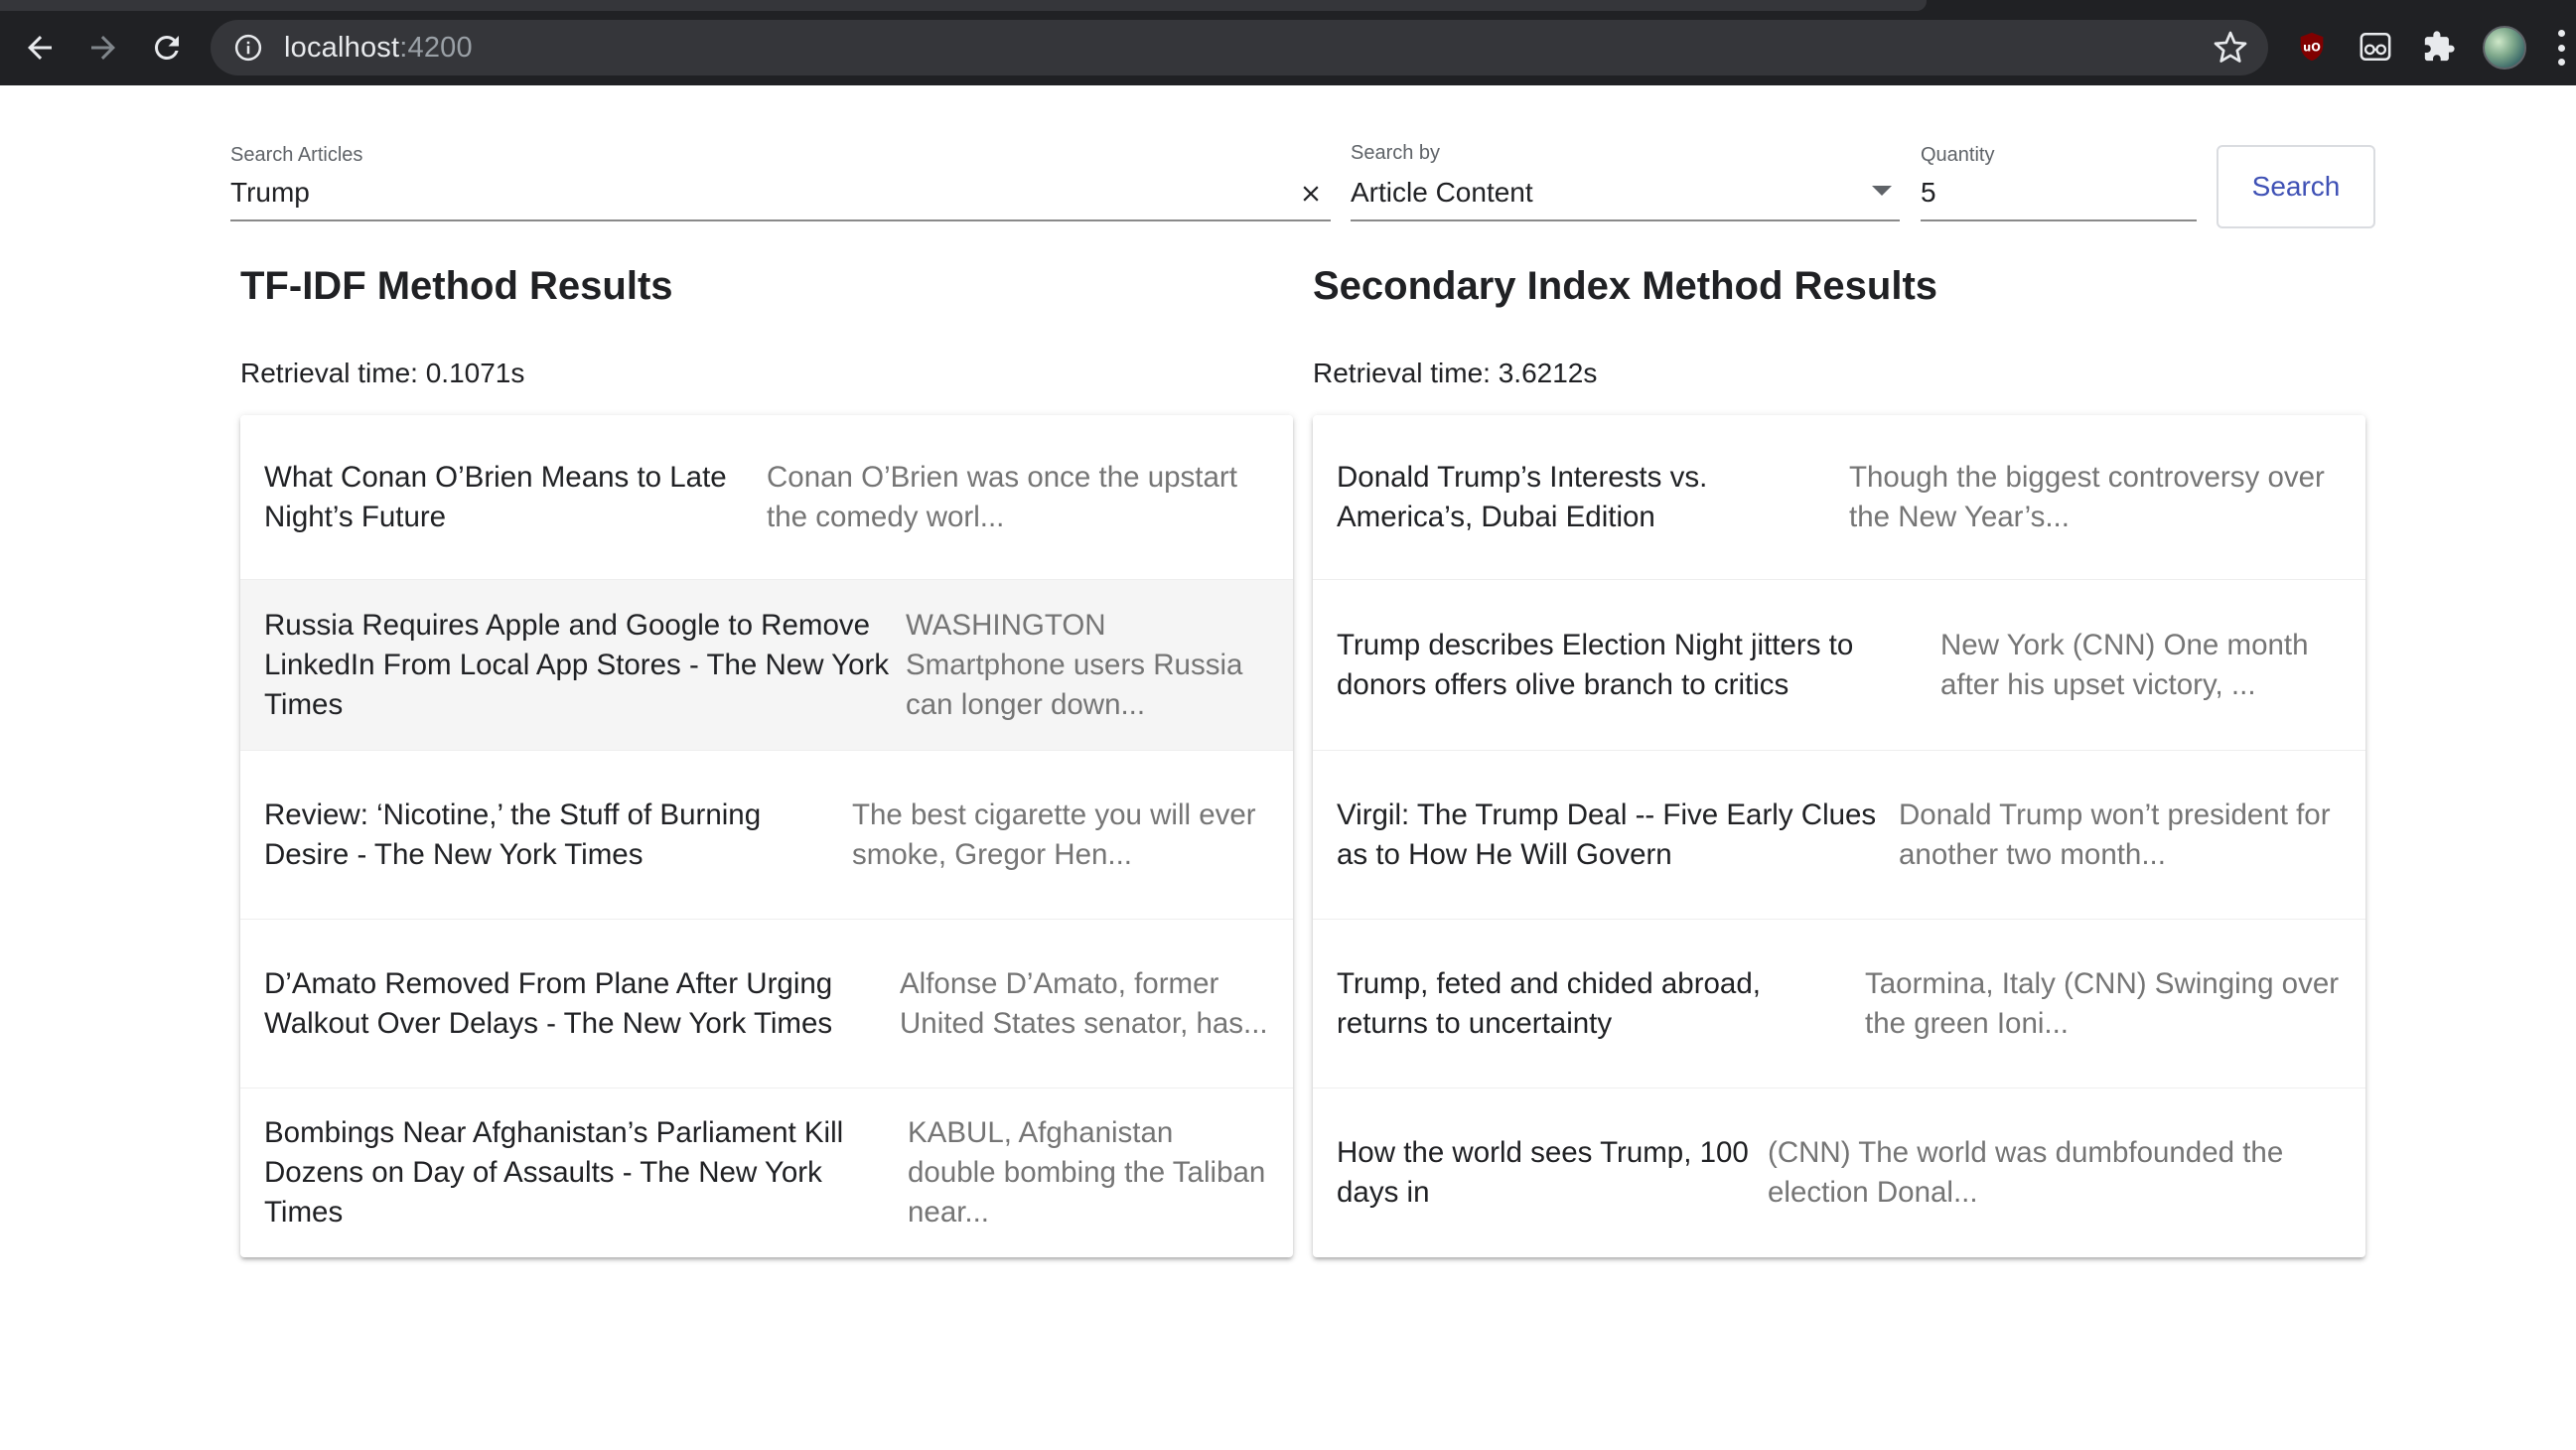 The width and height of the screenshot is (2576, 1450). I want to click on url-text: localhost:4200, so click(378, 48).